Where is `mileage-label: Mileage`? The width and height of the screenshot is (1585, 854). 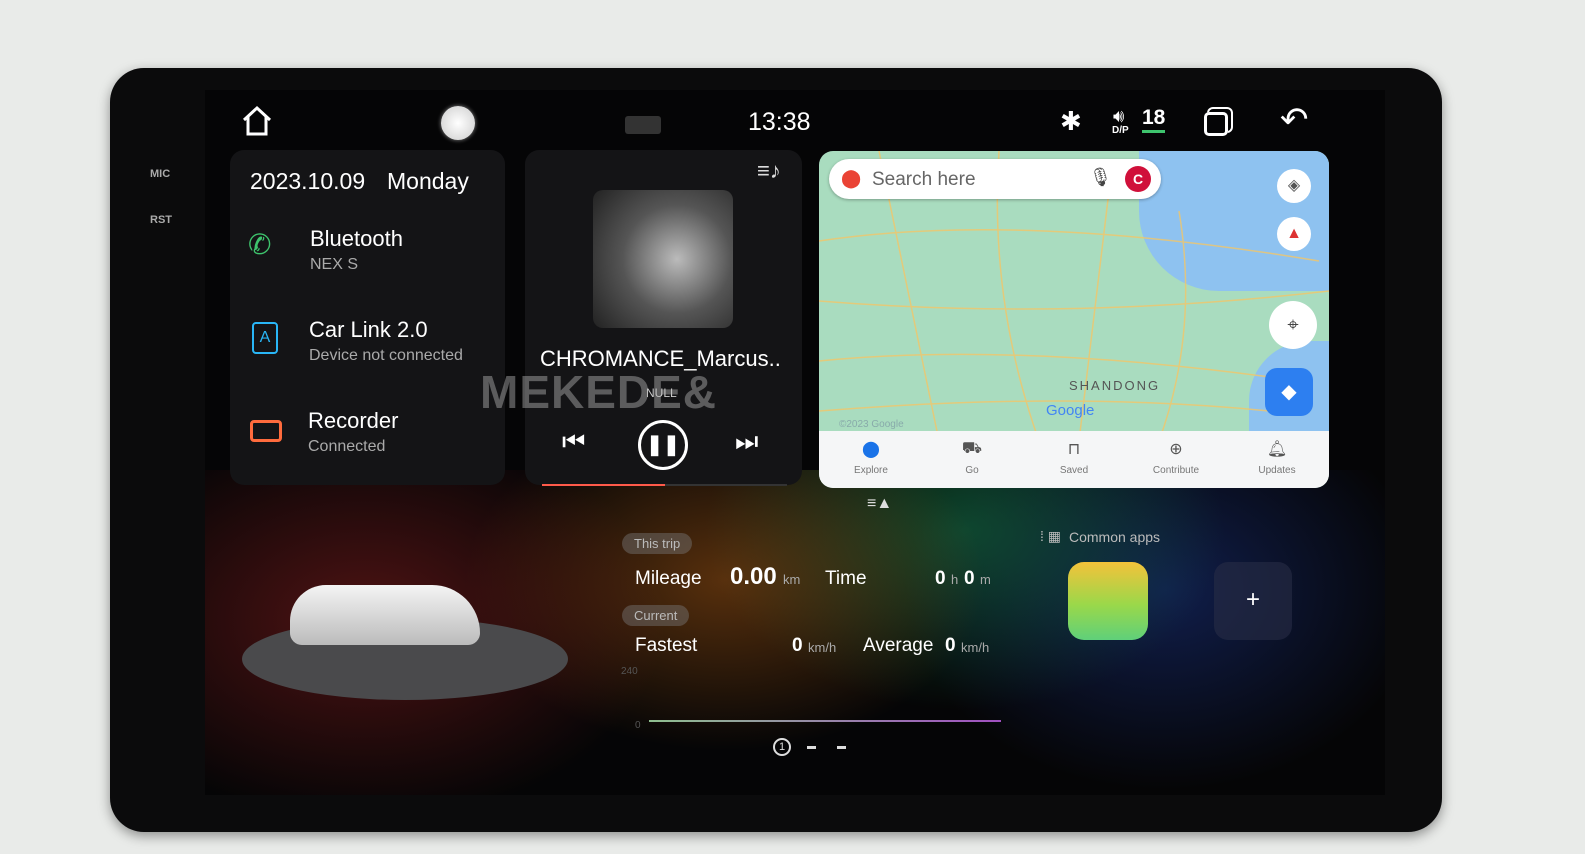 mileage-label: Mileage is located at coordinates (668, 578).